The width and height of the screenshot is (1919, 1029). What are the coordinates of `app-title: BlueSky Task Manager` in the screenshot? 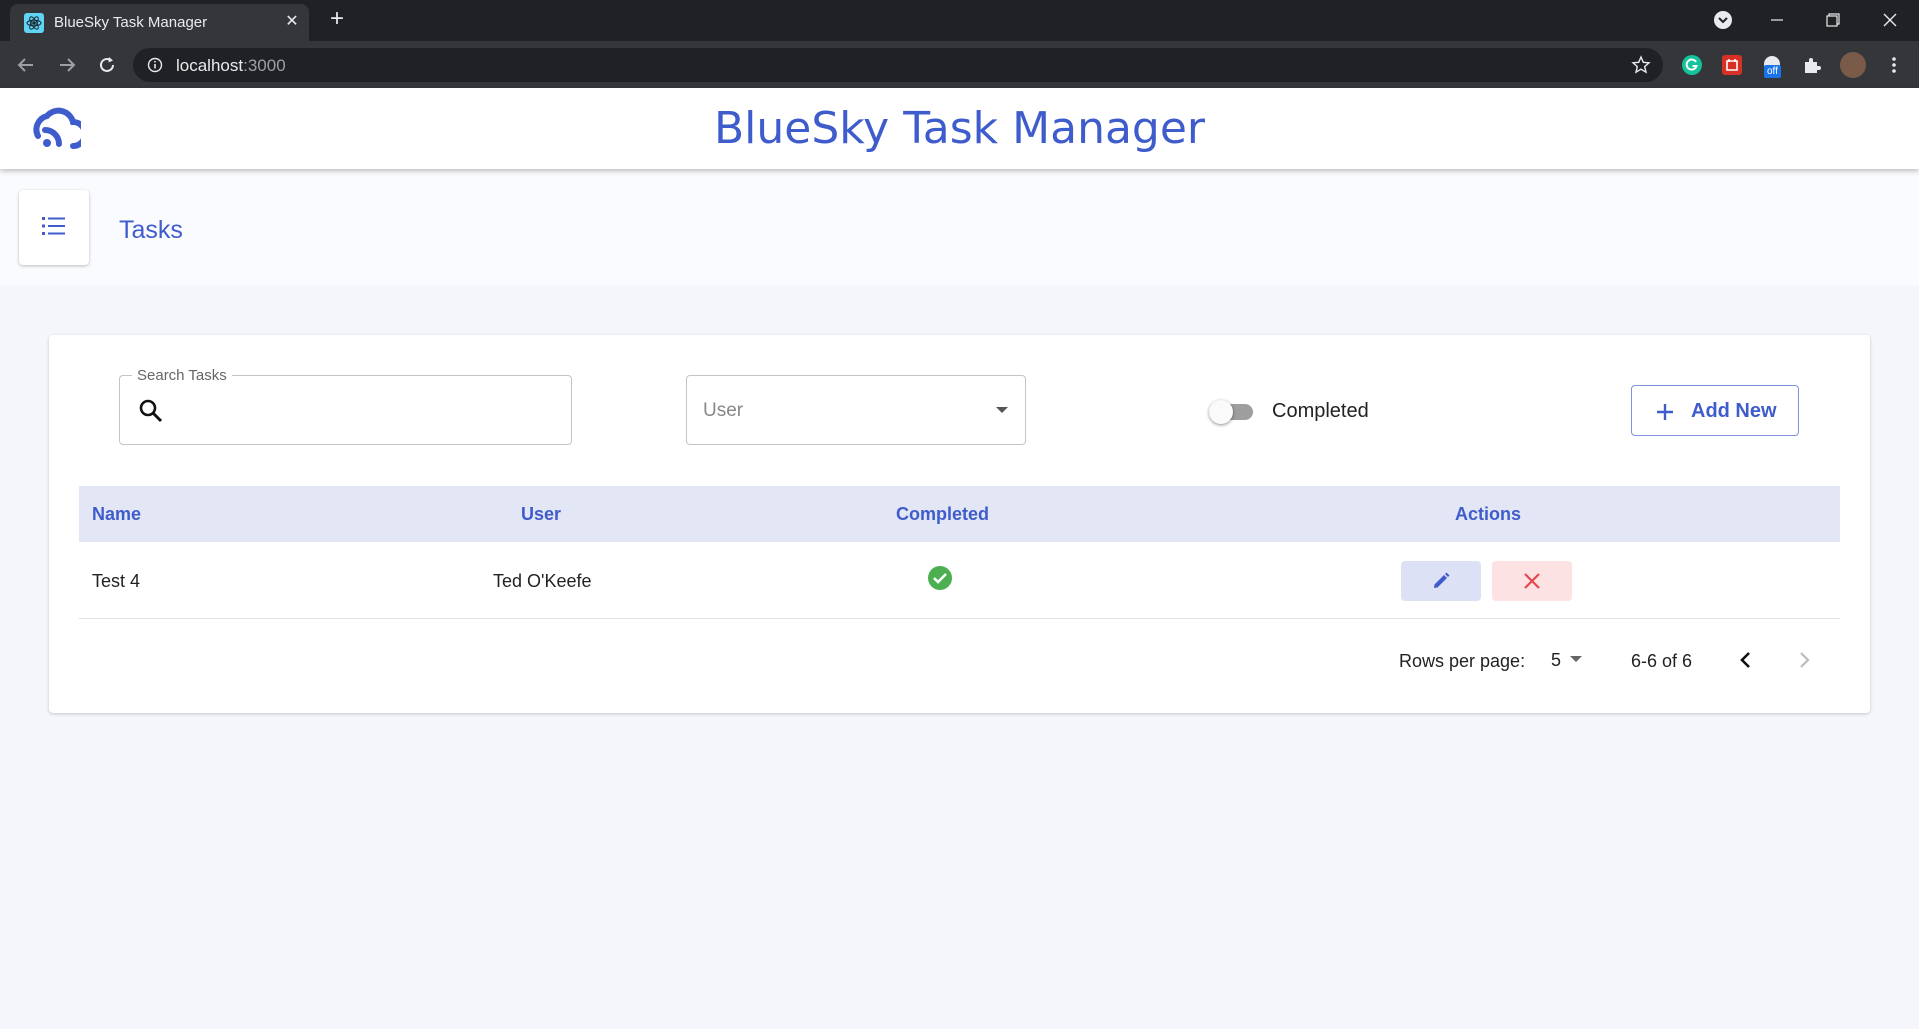 It's located at (959, 128).